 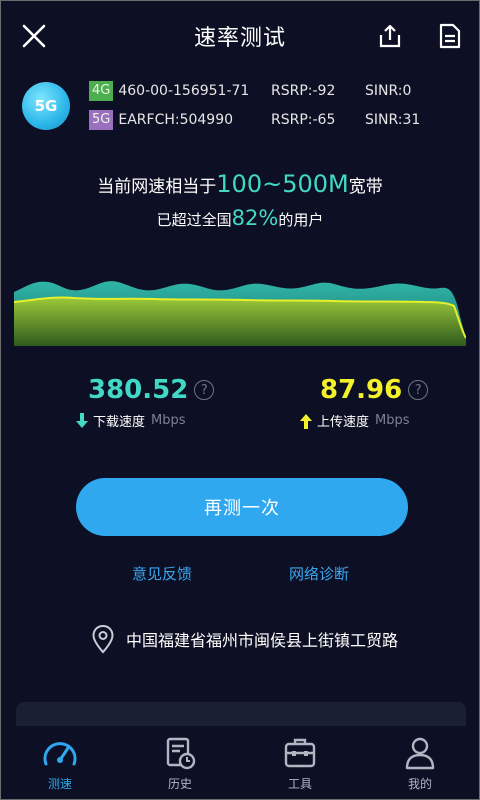 I want to click on document-icon, so click(x=450, y=36).